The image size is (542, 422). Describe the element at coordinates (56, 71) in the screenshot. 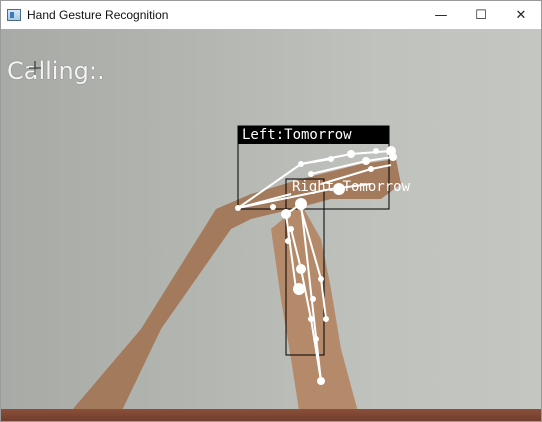

I see `status-text: Calling:.` at that location.